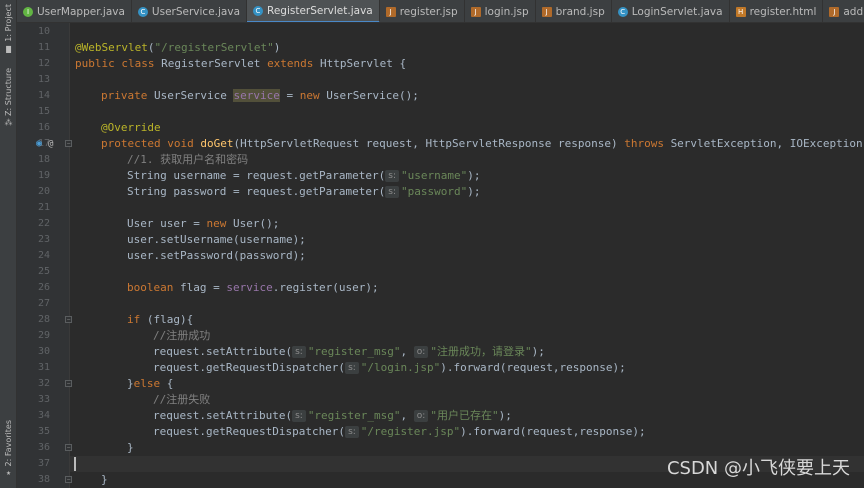  Describe the element at coordinates (43, 63) in the screenshot. I see `line-number: 12` at that location.